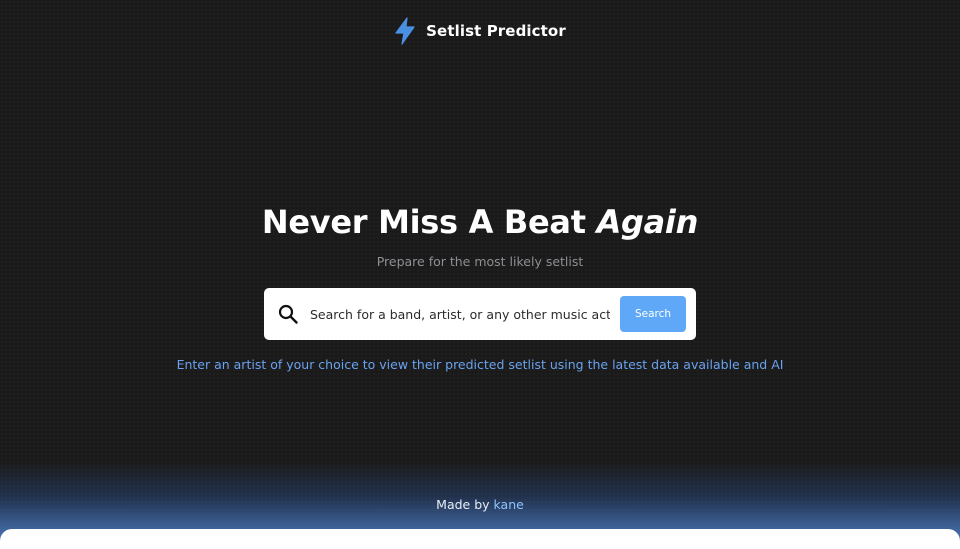  I want to click on lightning-bolt-icon, so click(405, 31).